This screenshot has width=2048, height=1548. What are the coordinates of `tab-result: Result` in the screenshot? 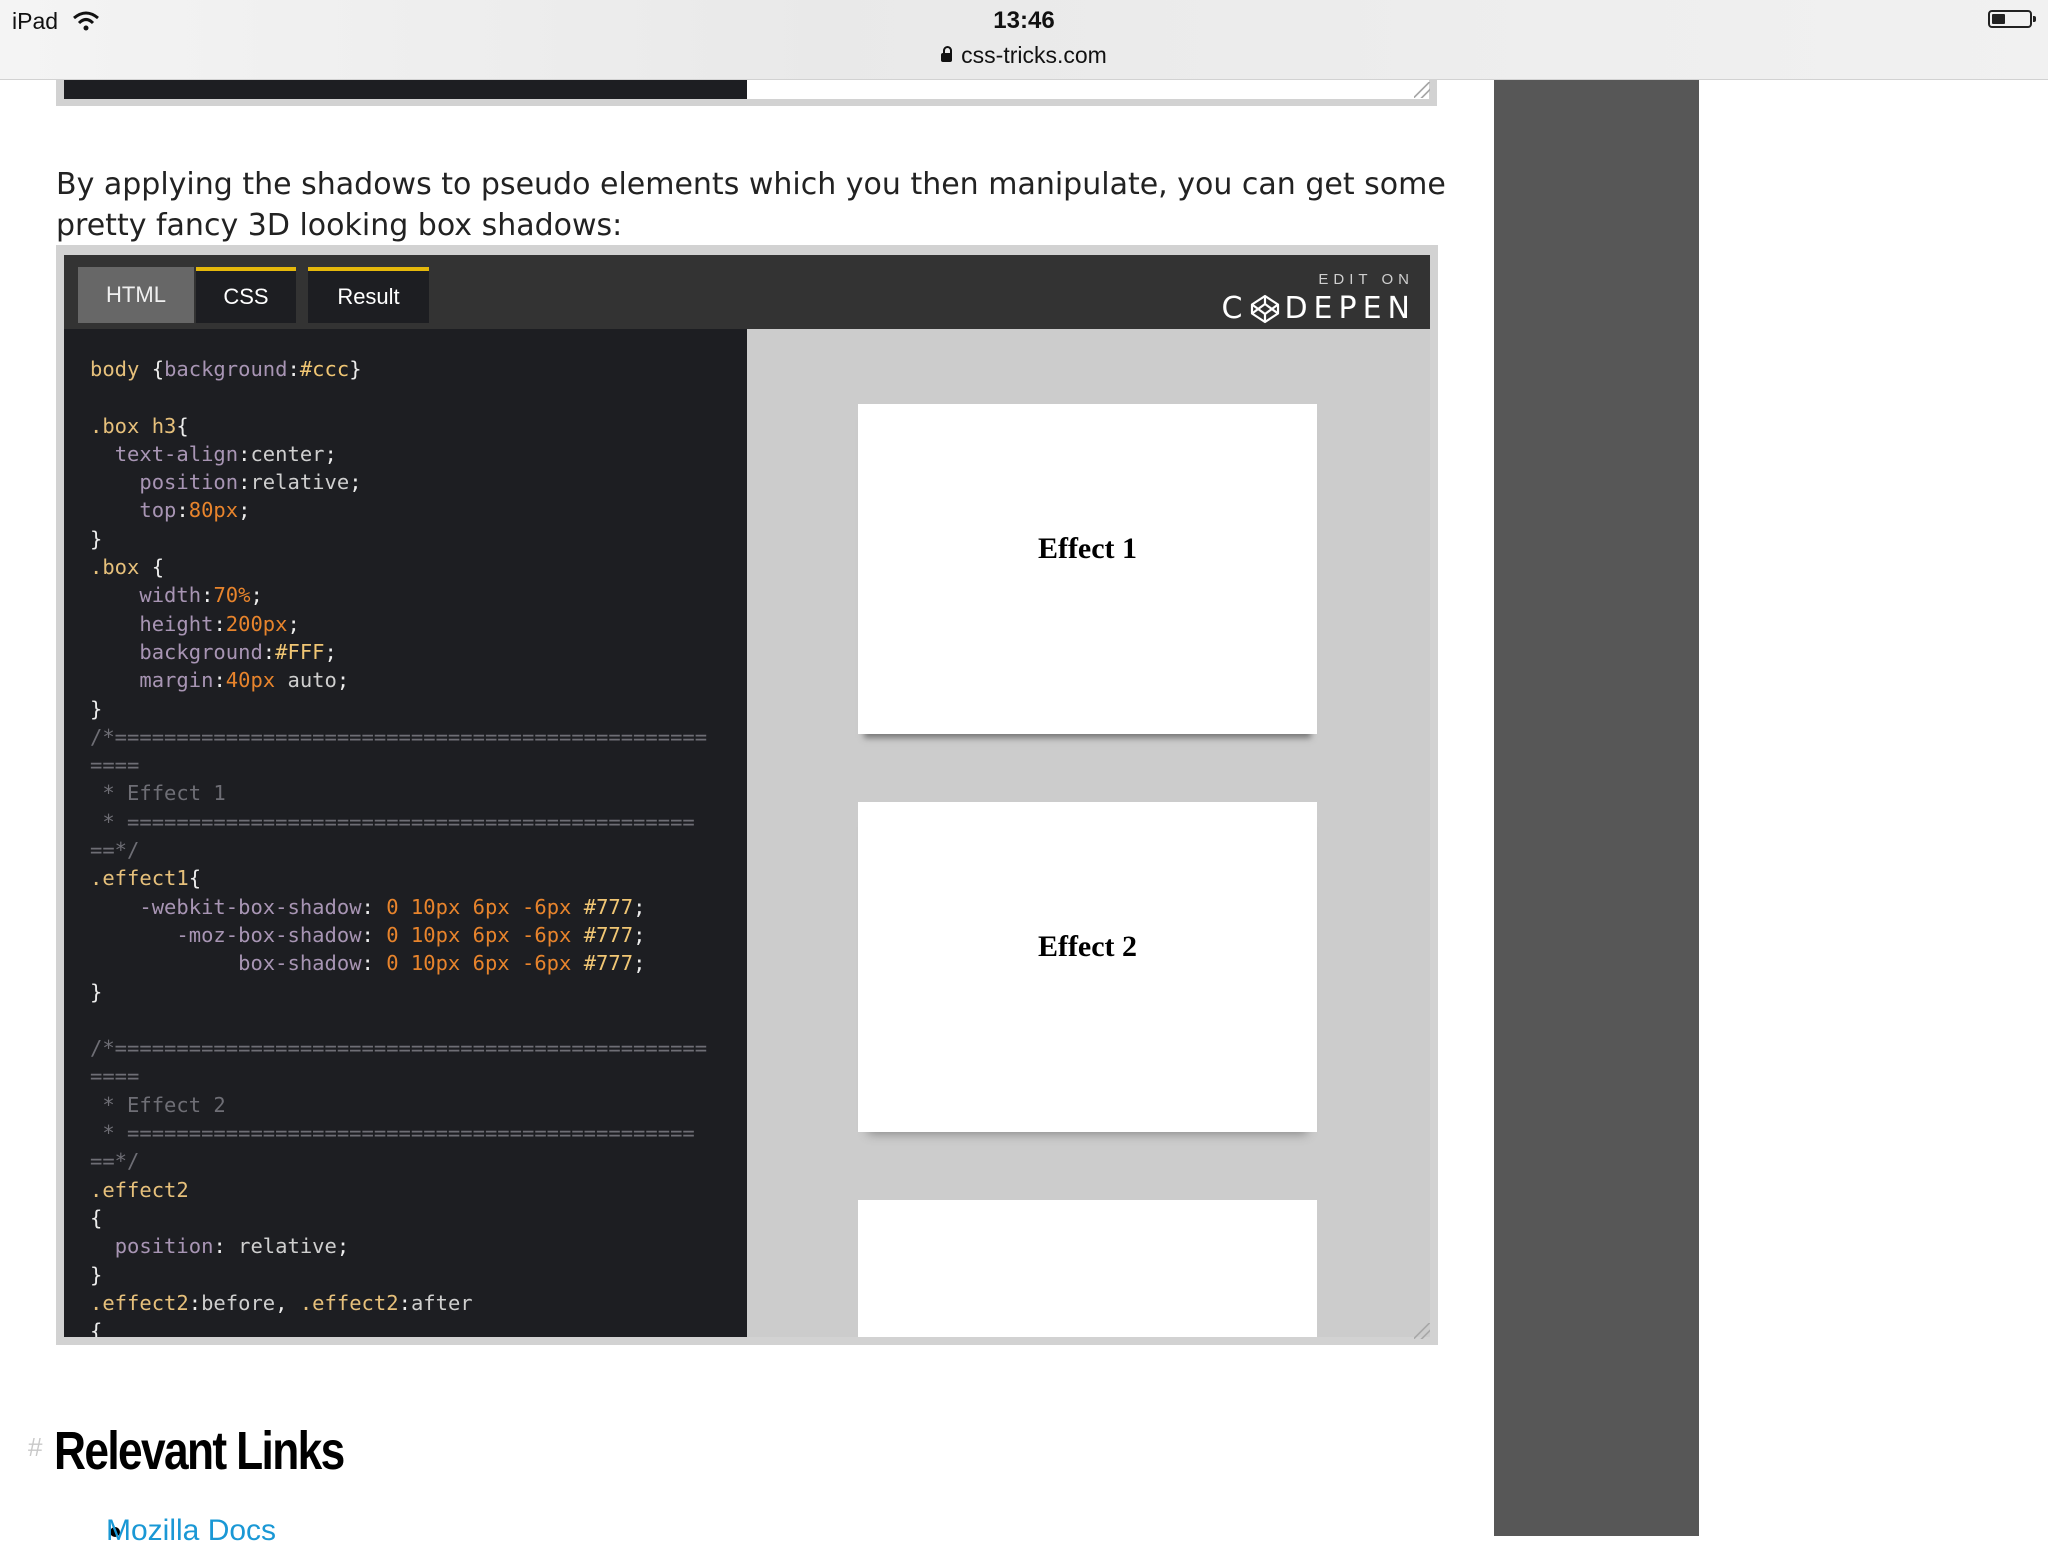 It's located at (368, 295).